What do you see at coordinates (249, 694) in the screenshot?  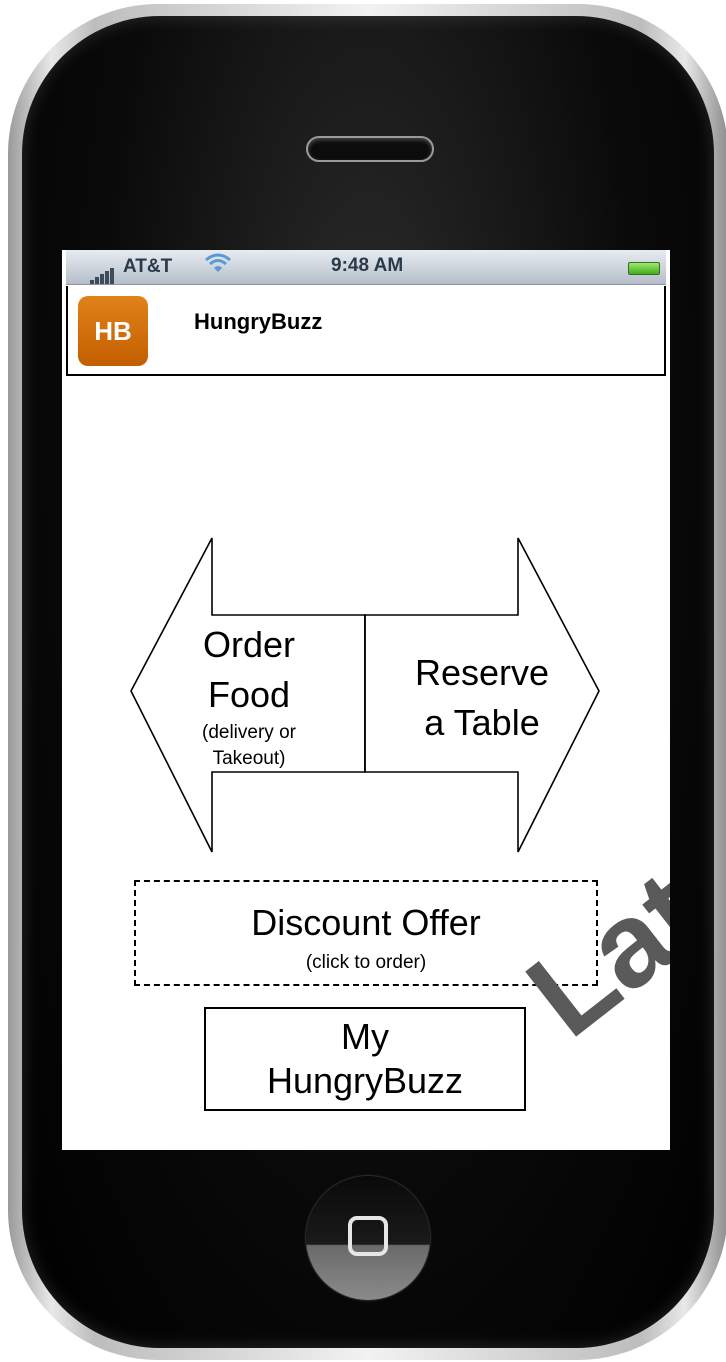 I see `order-food-line2: Food` at bounding box center [249, 694].